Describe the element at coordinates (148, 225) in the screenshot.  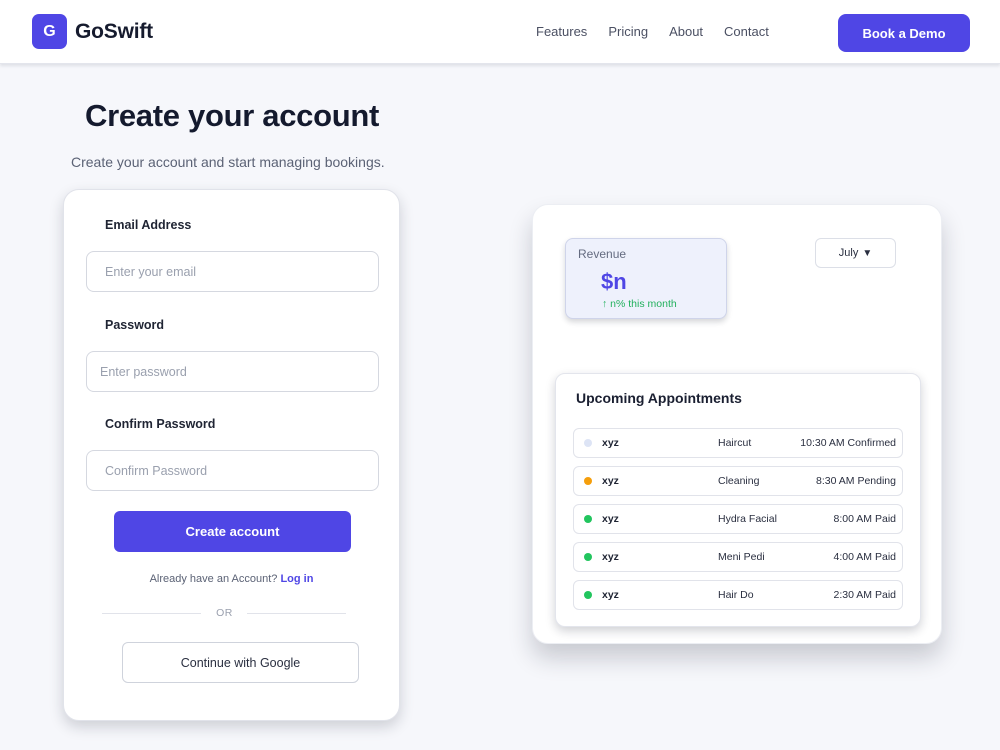
I see `email-label: Email Address` at that location.